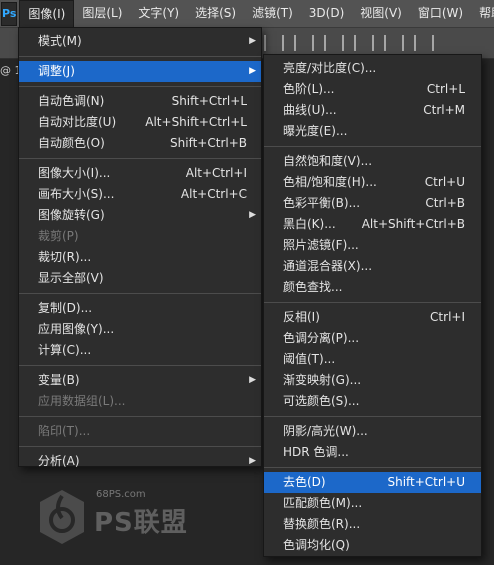 This screenshot has height=565, width=494. I want to click on menu-item-label: 自动颜色(O), so click(71, 143).